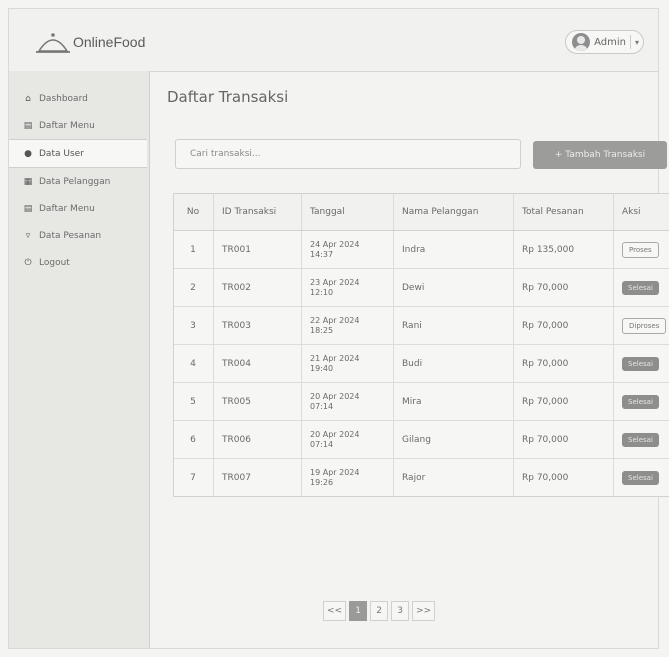 The image size is (669, 657). I want to click on home-icon: ⌂, so click(28, 98).